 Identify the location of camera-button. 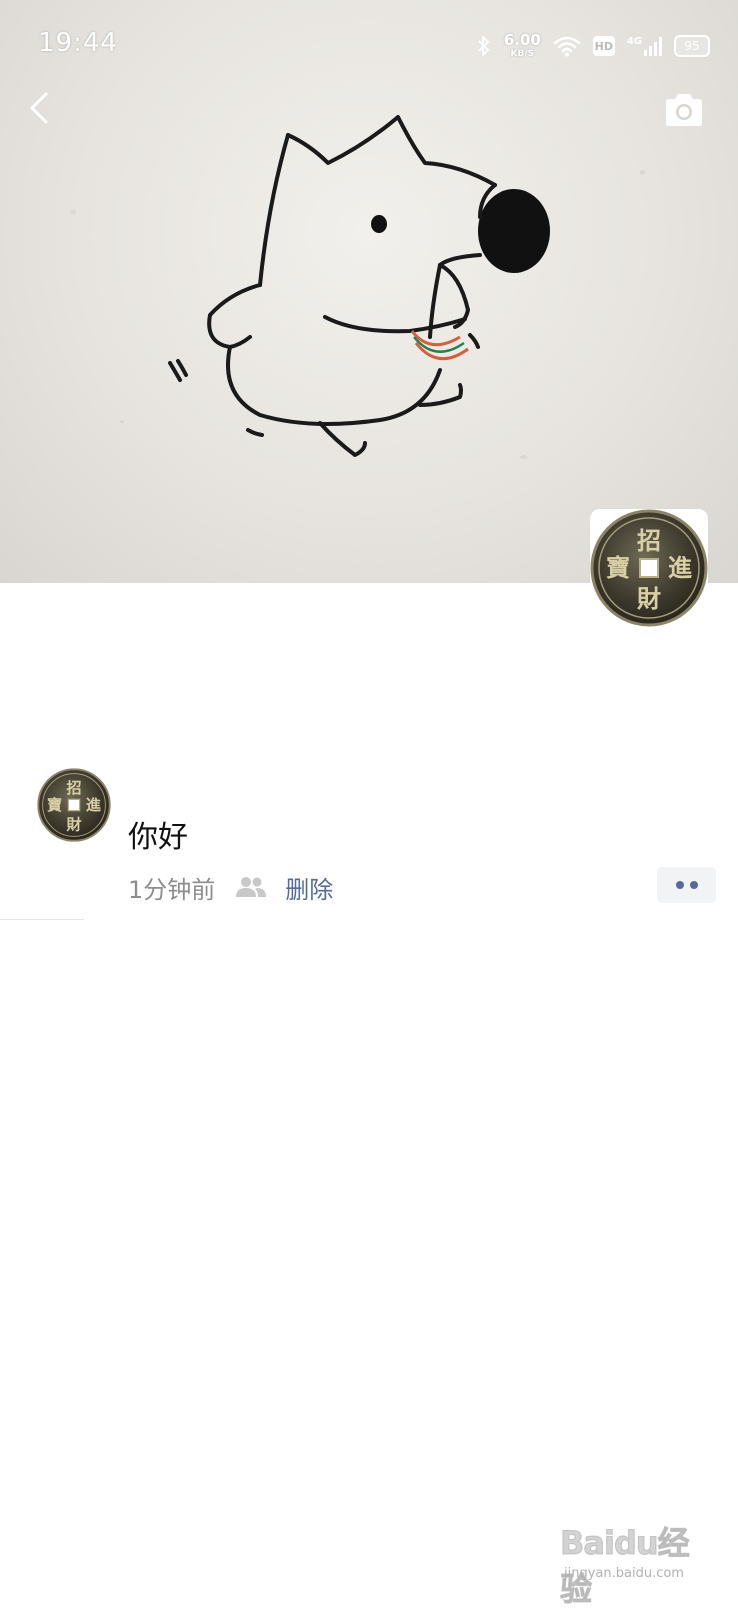
(684, 110).